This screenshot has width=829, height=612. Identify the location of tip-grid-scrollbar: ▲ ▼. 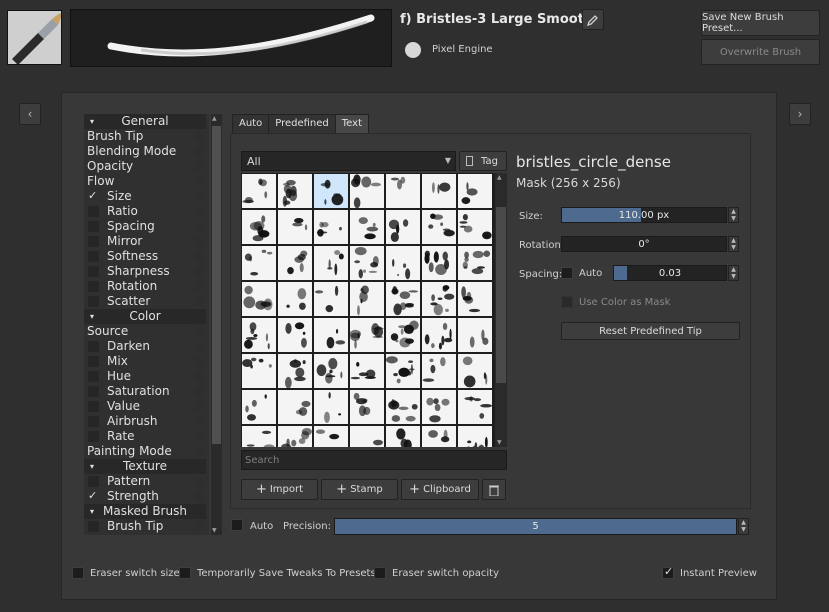
(501, 310).